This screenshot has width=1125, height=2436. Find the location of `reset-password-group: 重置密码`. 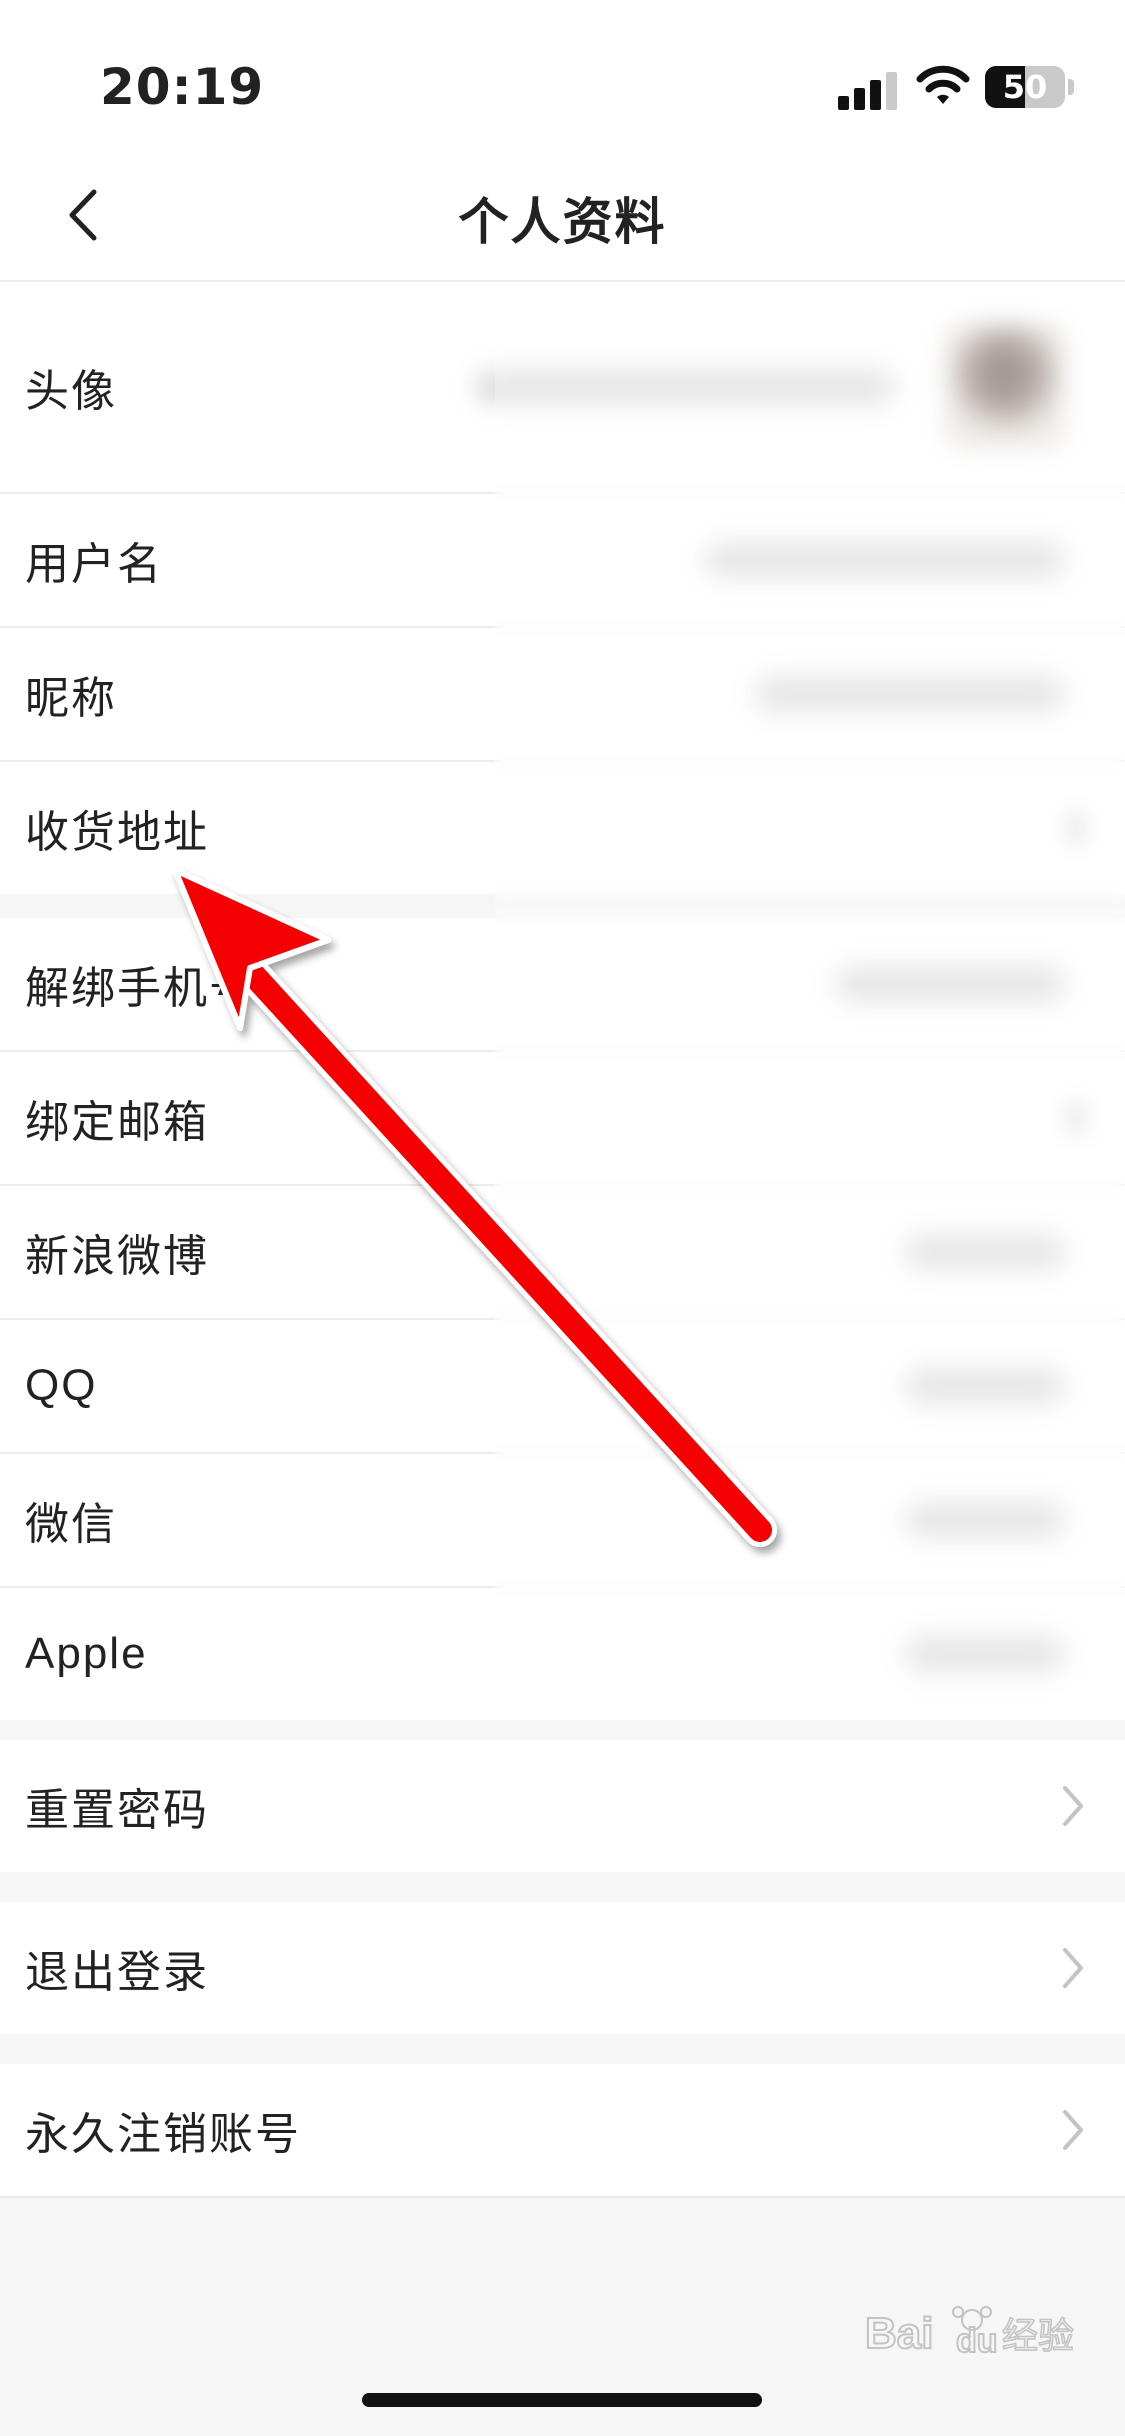

reset-password-group: 重置密码 is located at coordinates (562, 1806).